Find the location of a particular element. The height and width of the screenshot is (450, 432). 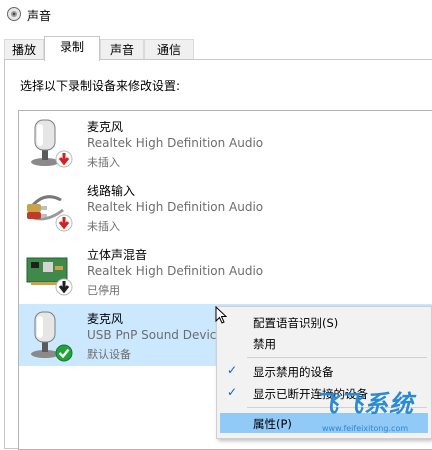

tab-playback: 播放 is located at coordinates (24, 49).